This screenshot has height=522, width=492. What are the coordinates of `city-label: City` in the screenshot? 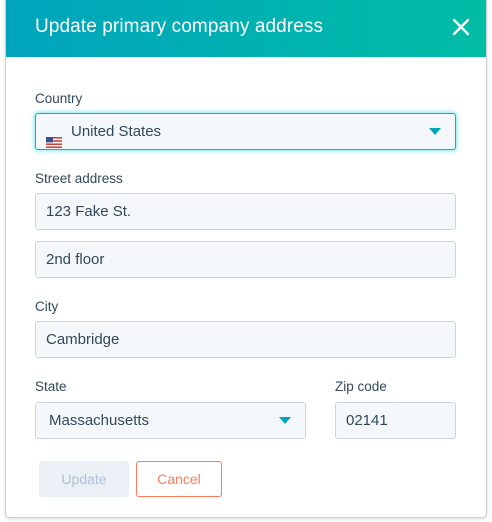 It's located at (47, 306).